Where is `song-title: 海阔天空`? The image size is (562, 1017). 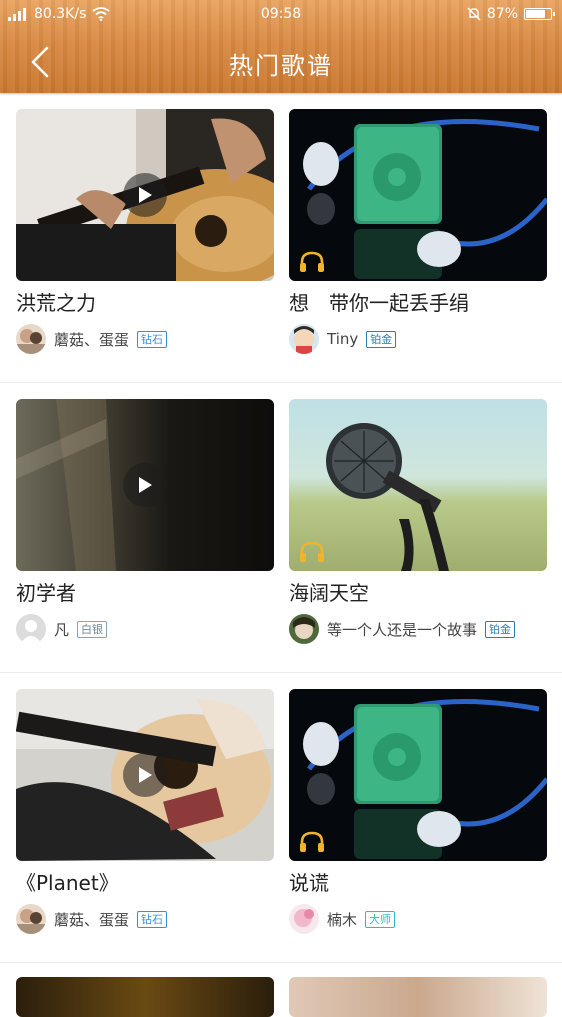
song-title: 海阔天空 is located at coordinates (329, 593).